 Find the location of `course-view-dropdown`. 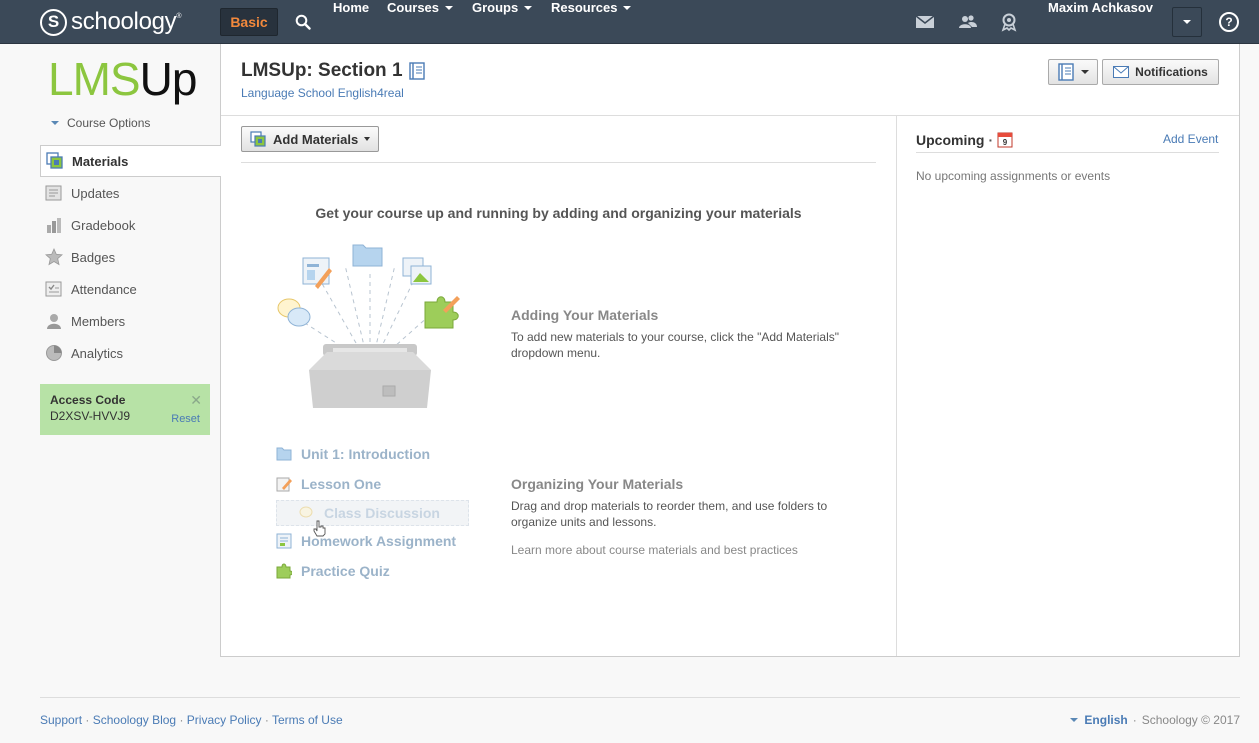

course-view-dropdown is located at coordinates (1073, 72).